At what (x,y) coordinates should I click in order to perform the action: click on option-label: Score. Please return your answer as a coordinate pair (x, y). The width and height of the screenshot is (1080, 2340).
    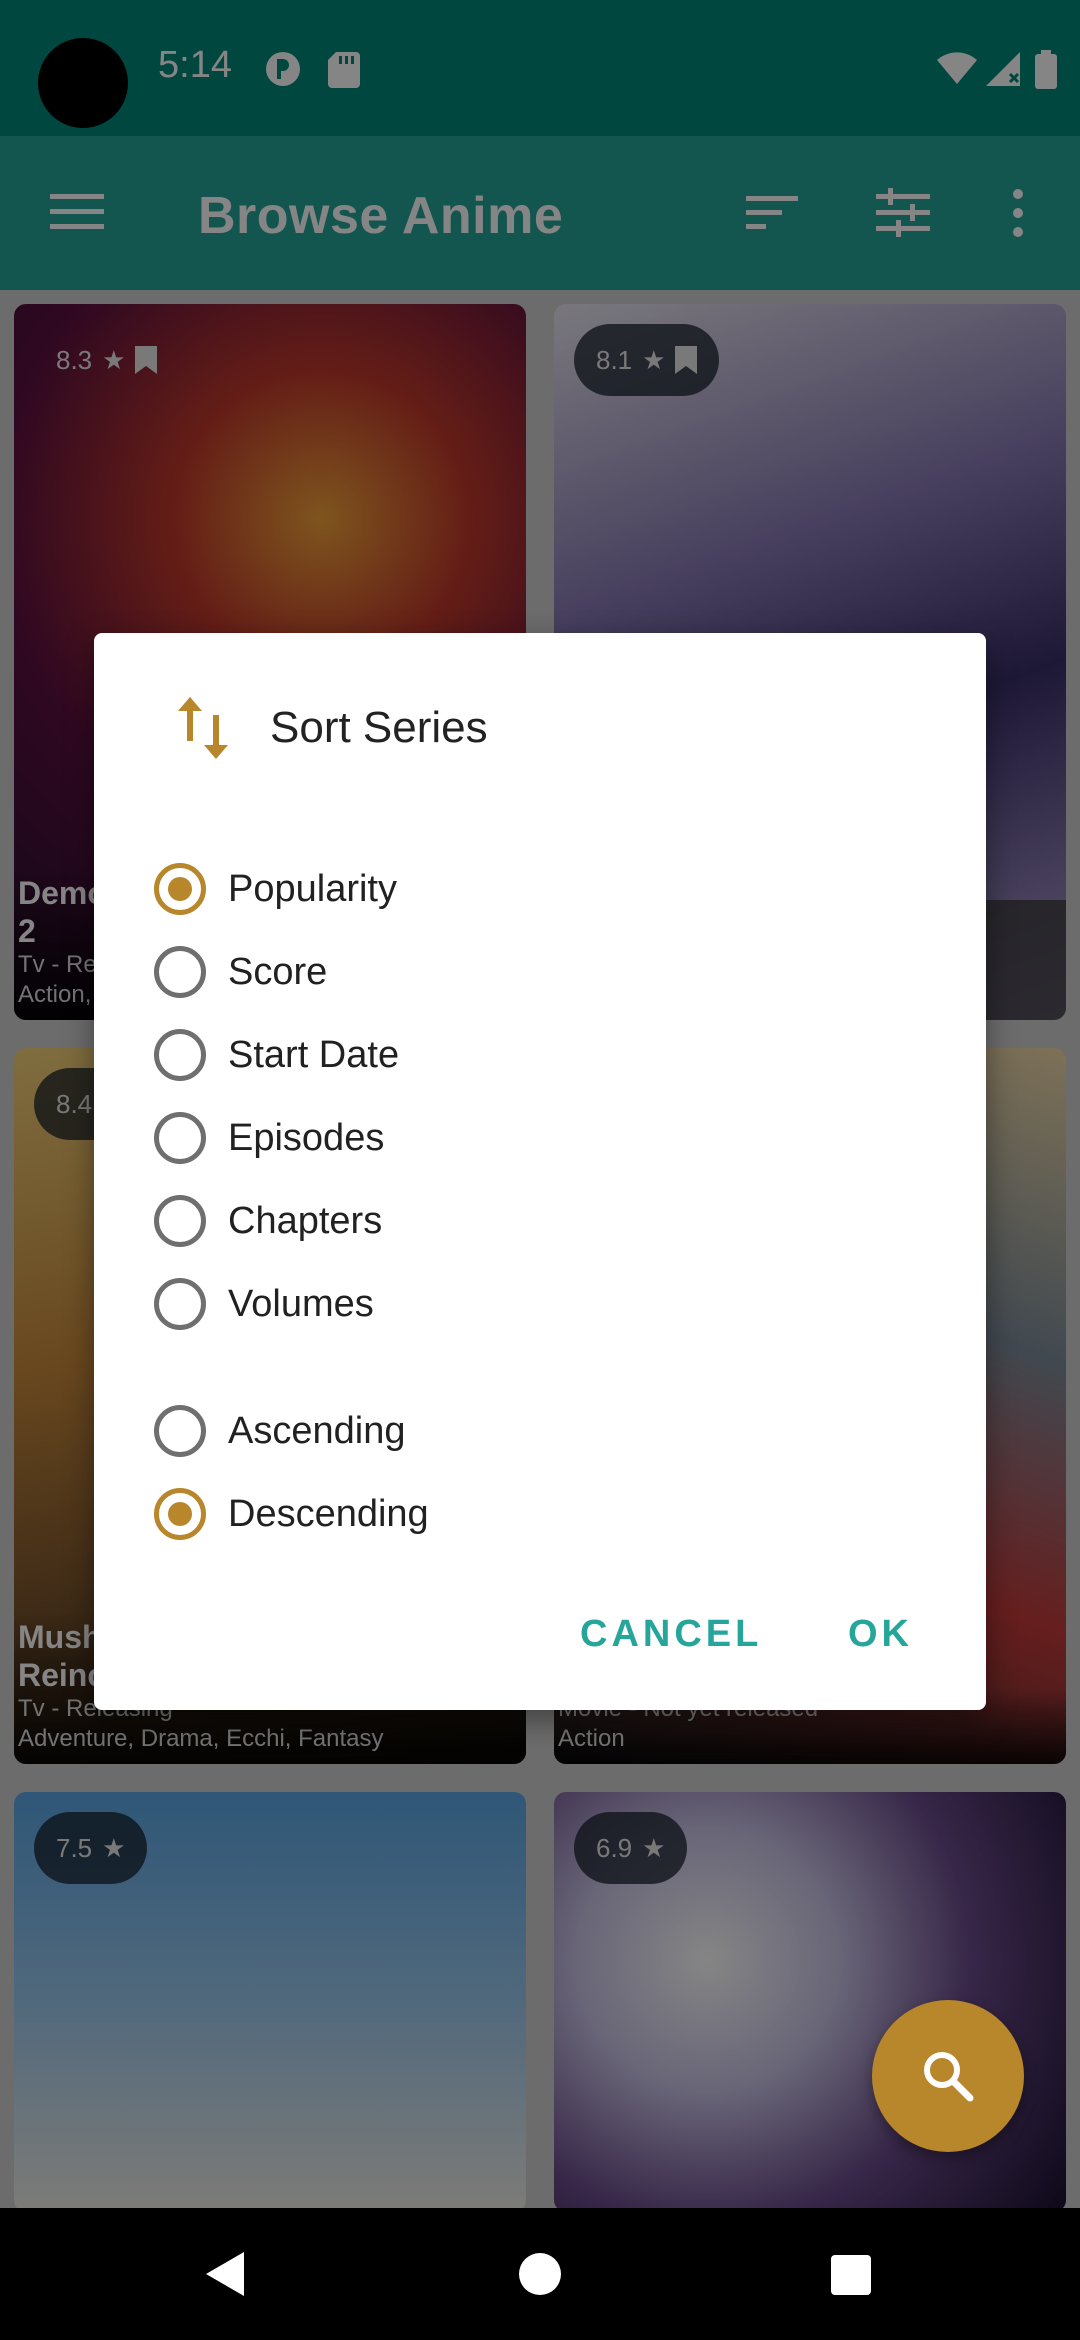
    Looking at the image, I should click on (278, 971).